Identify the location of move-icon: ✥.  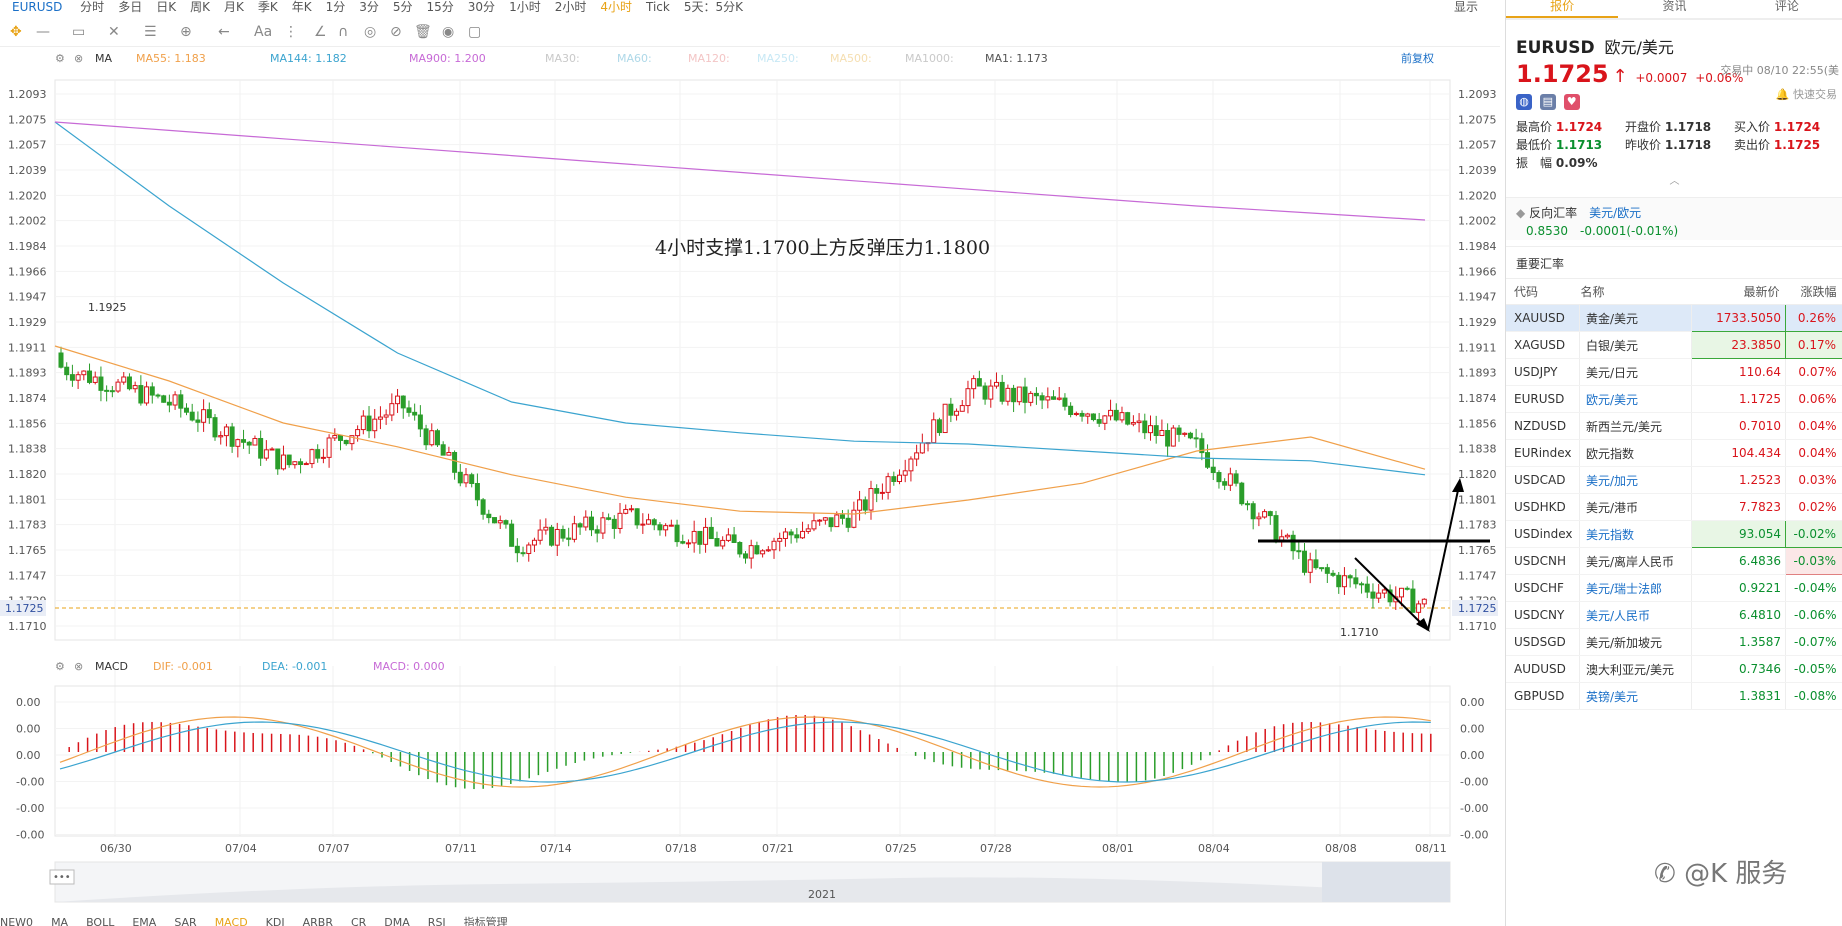
(16, 32).